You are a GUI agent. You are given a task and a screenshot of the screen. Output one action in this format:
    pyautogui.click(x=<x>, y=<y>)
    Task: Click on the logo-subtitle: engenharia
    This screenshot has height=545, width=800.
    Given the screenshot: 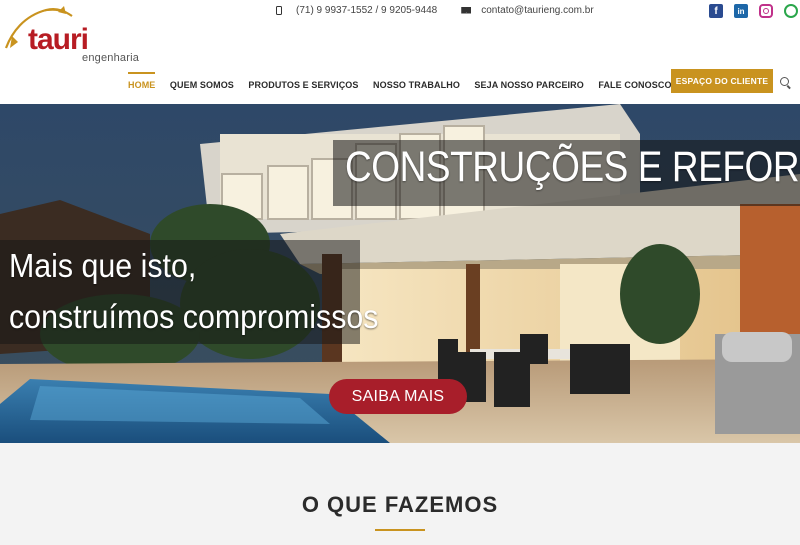 What is the action you would take?
    pyautogui.click(x=111, y=58)
    